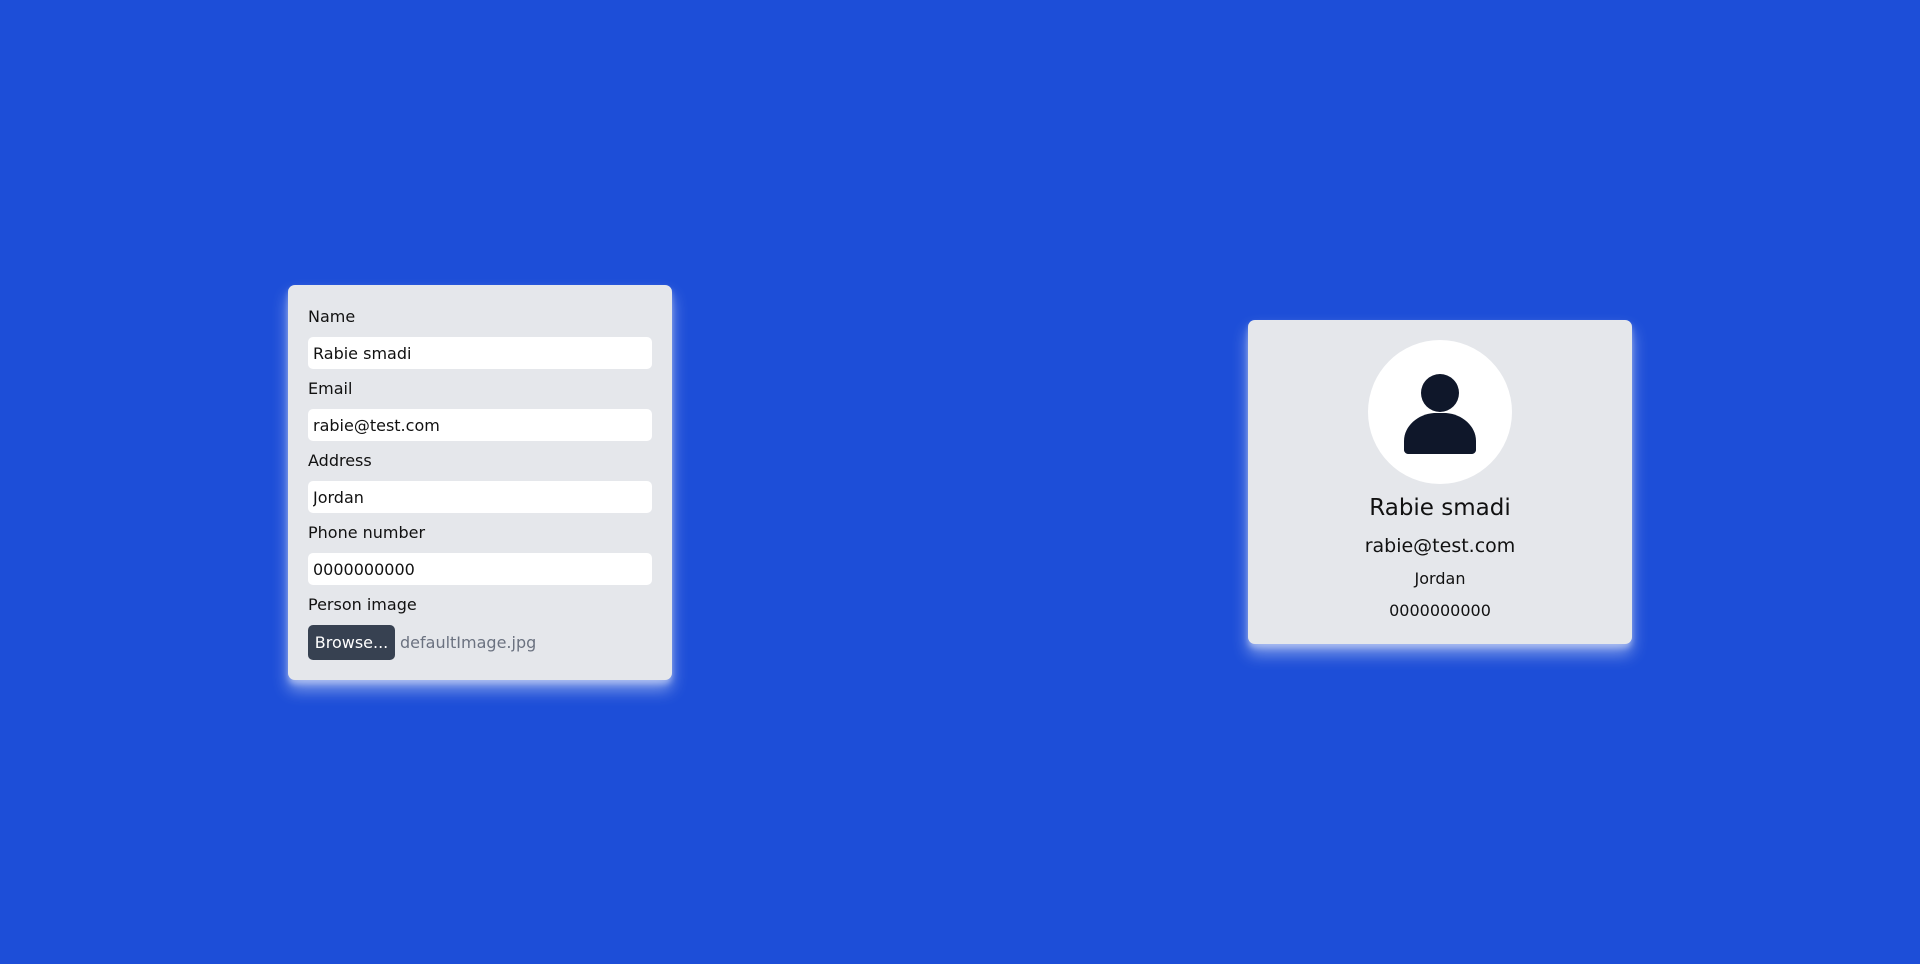 Image resolution: width=1920 pixels, height=964 pixels. I want to click on profile-phone: 0000000000, so click(1440, 610).